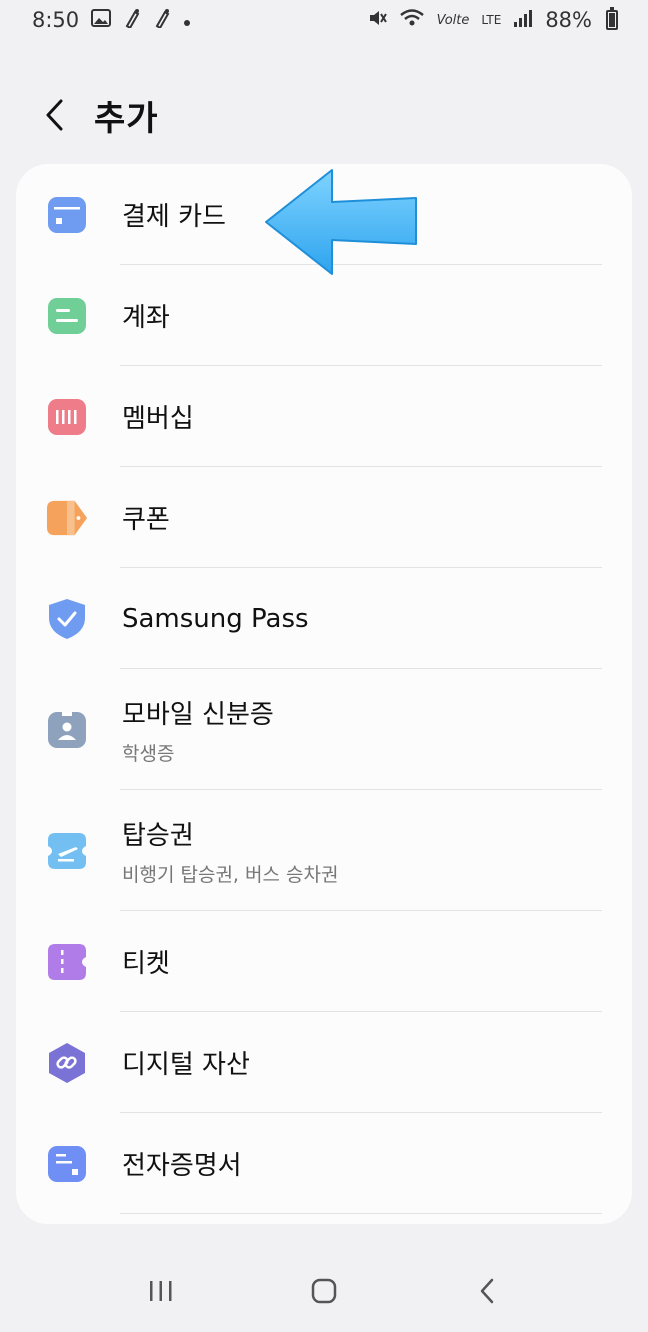 This screenshot has width=648, height=1332. I want to click on home-button, so click(324, 1291).